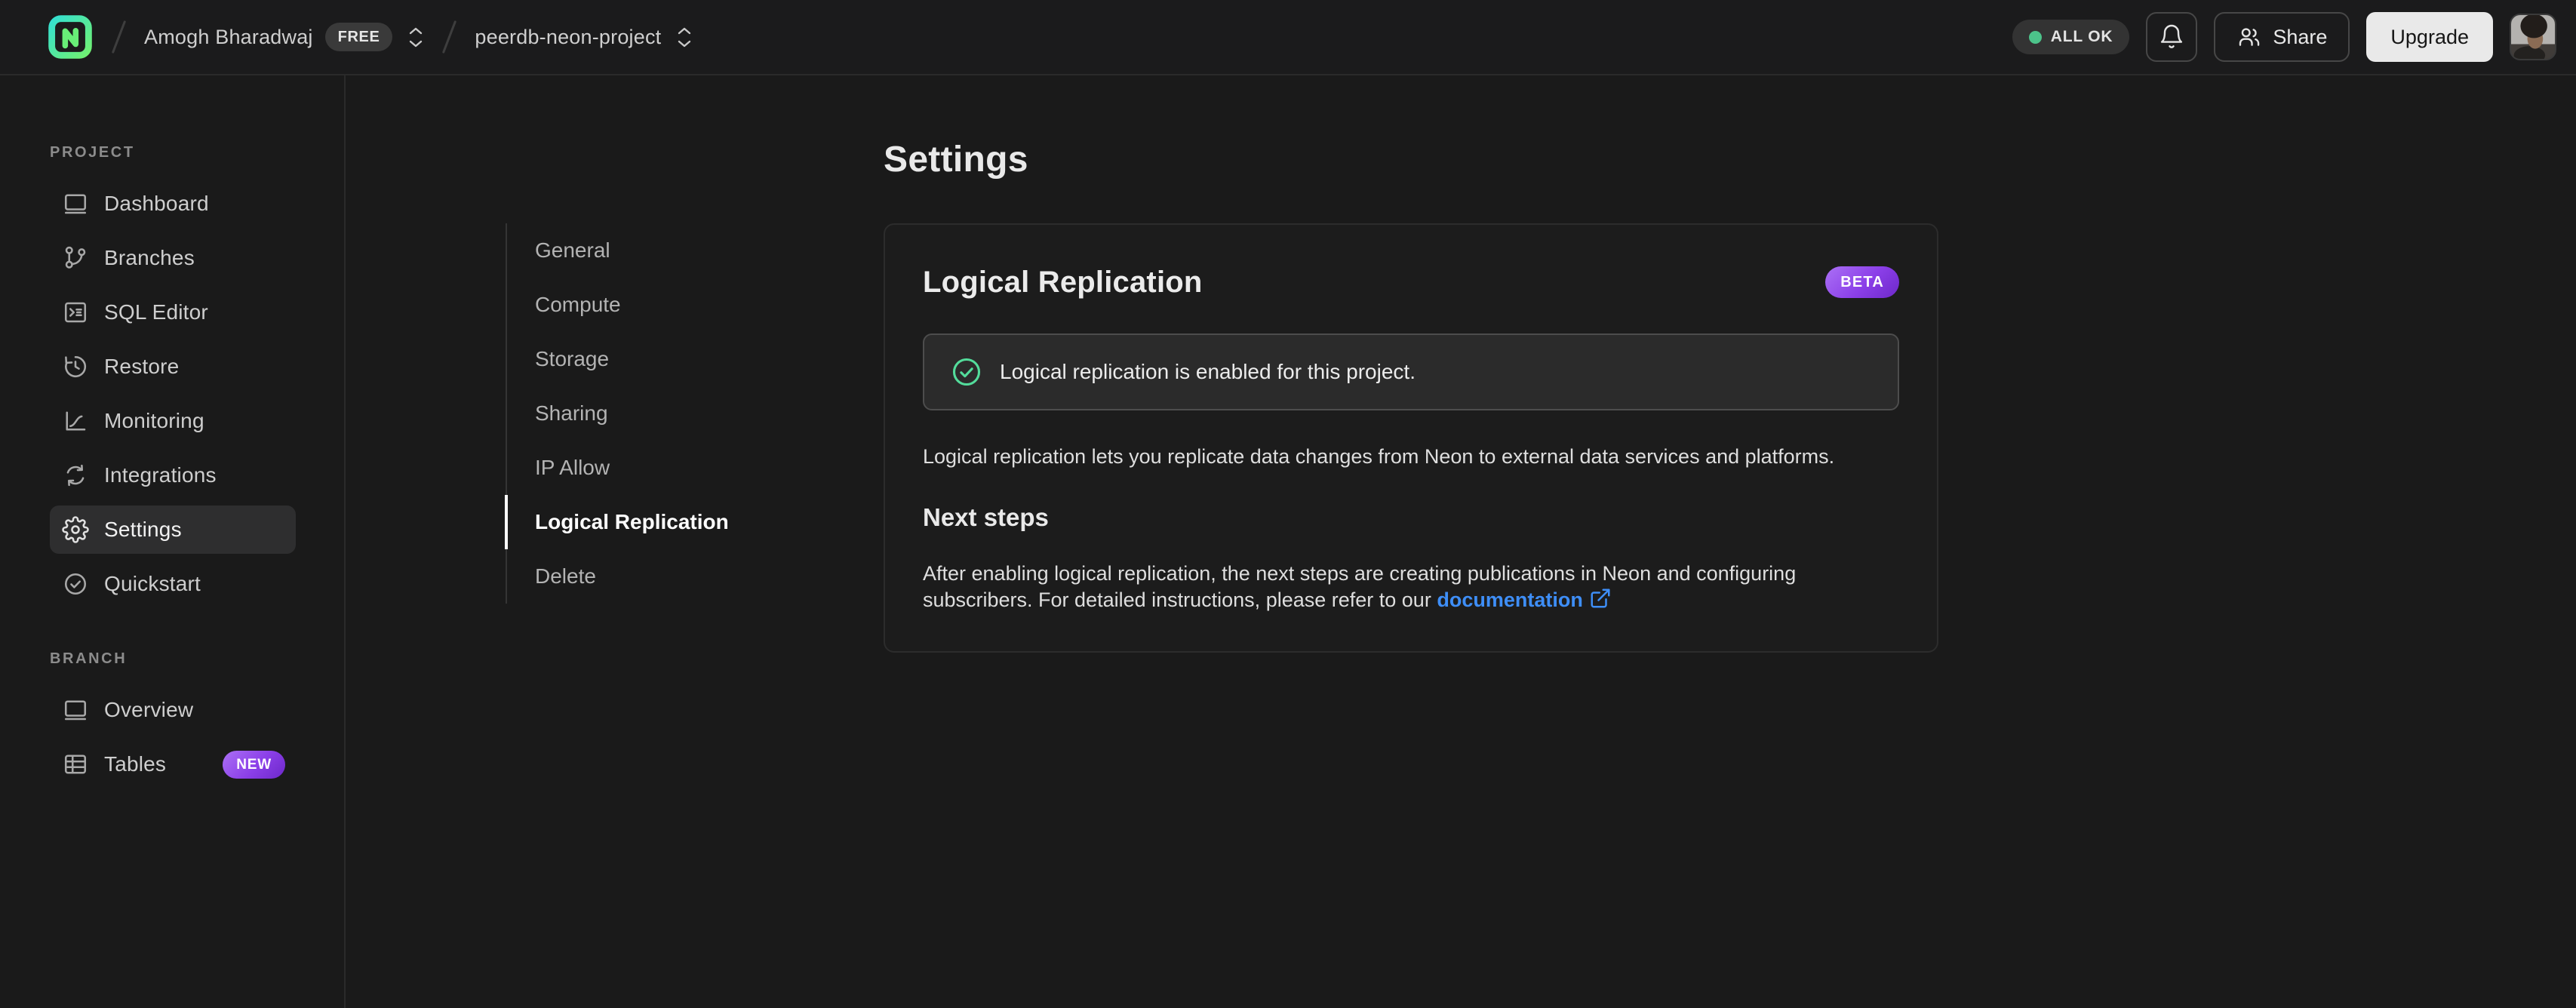 The width and height of the screenshot is (2576, 1008). I want to click on page-title: Settings, so click(956, 160).